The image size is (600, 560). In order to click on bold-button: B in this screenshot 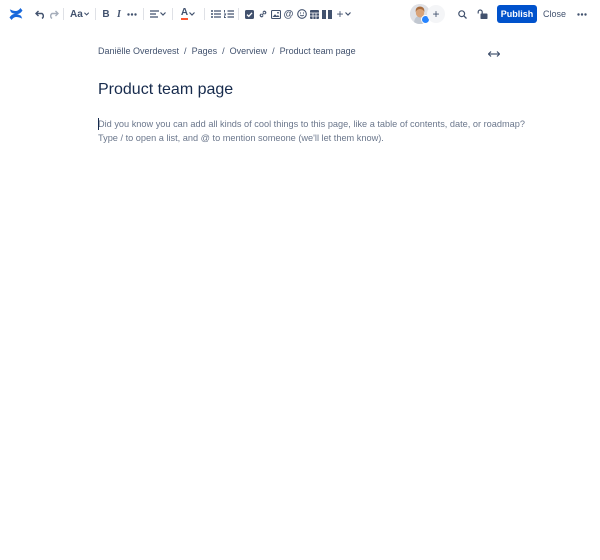, I will do `click(106, 14)`.